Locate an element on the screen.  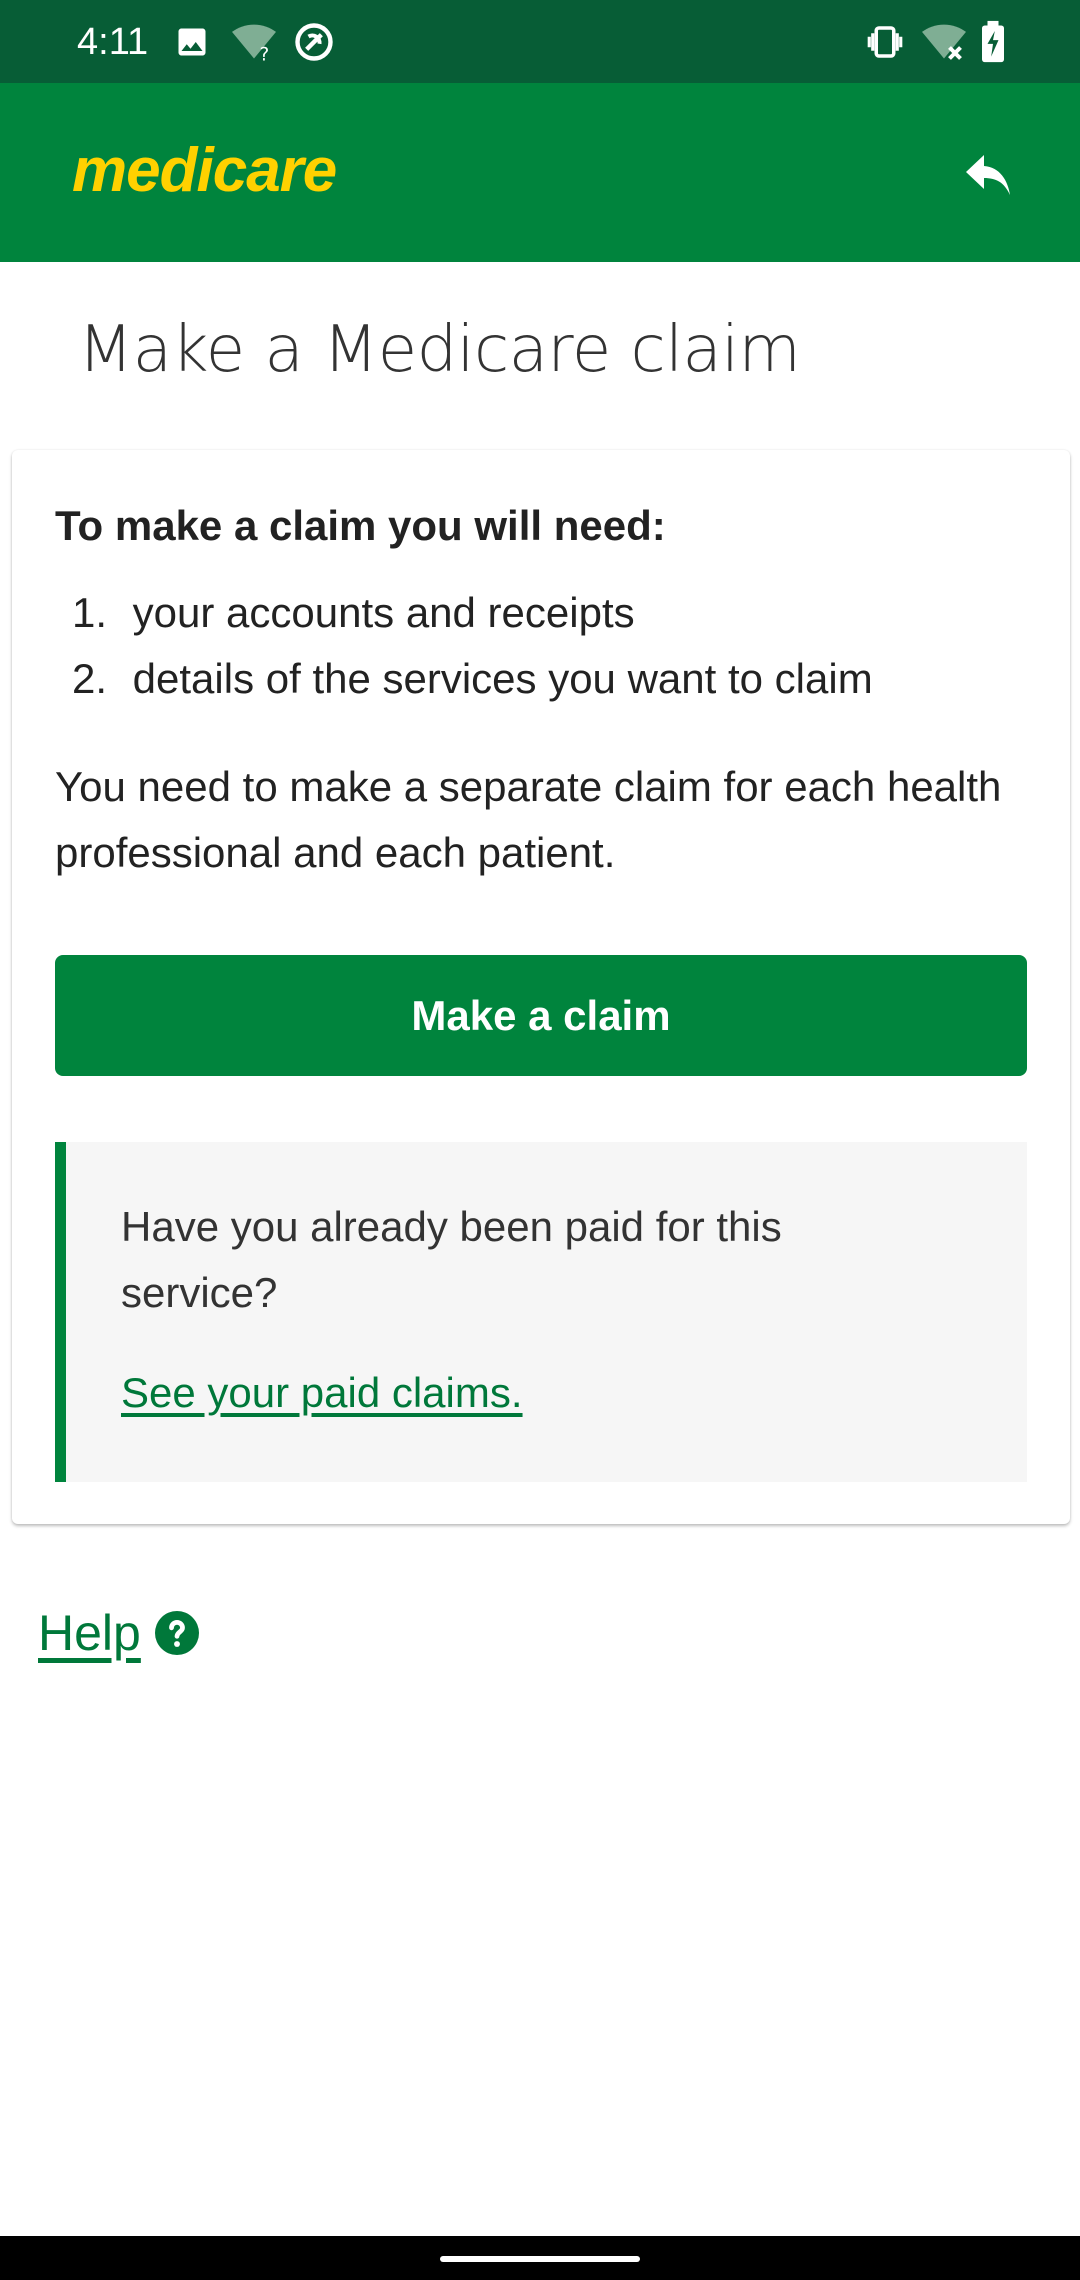
list-item-number: 1. is located at coordinates (89, 612).